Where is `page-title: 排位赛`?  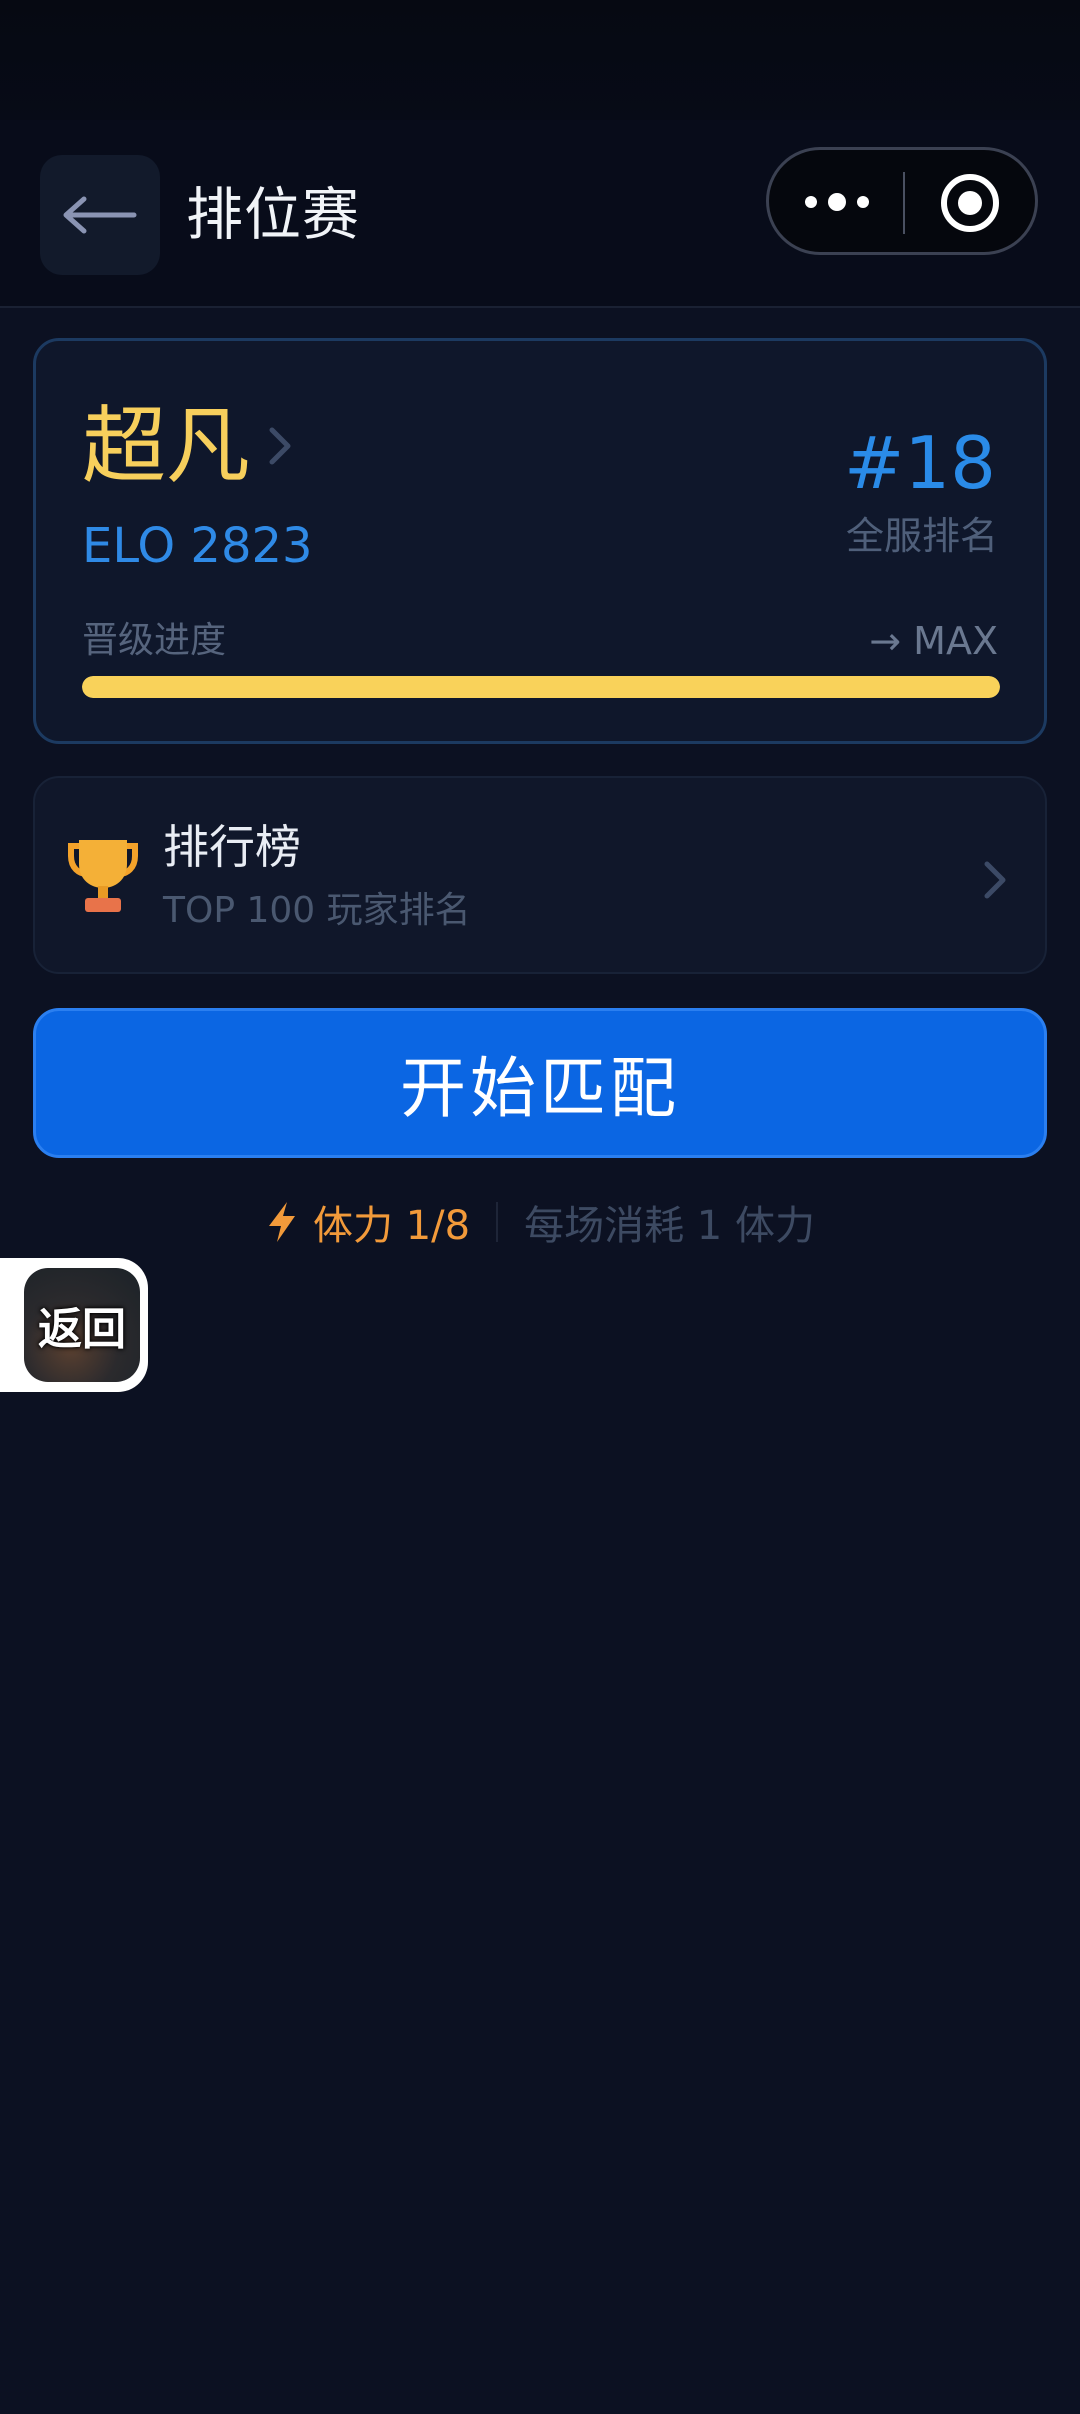
page-title: 排位赛 is located at coordinates (273, 215).